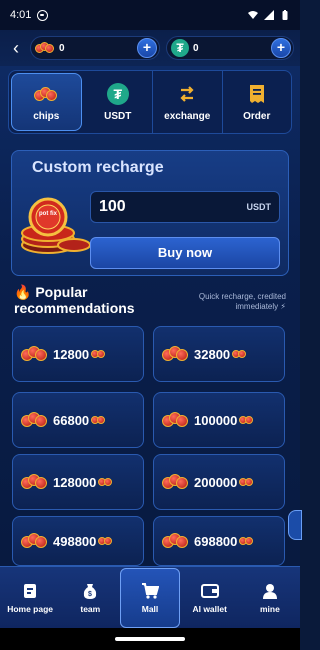 This screenshot has width=320, height=650. Describe the element at coordinates (216, 541) in the screenshot. I see `package-amount: 698800` at that location.